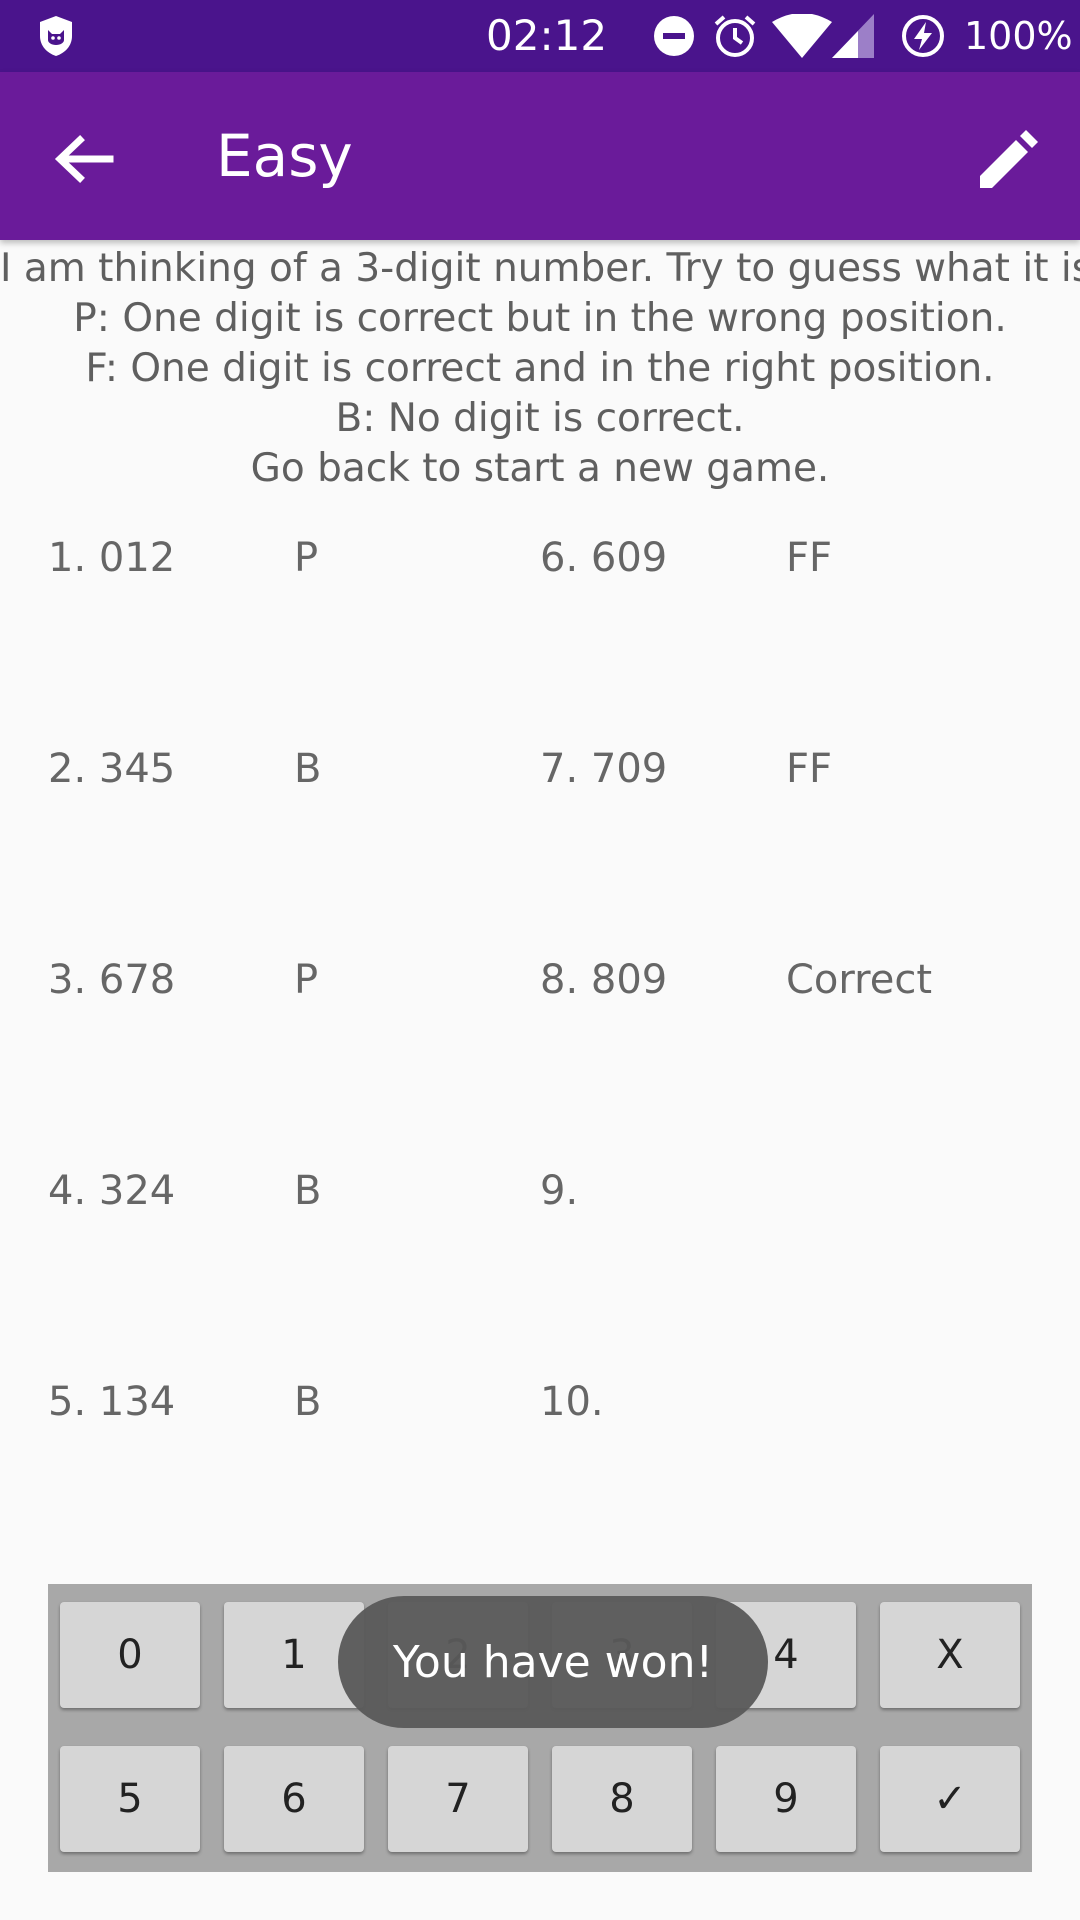 This screenshot has width=1080, height=1920. Describe the element at coordinates (56, 36) in the screenshot. I see `vpn-shield-icon` at that location.